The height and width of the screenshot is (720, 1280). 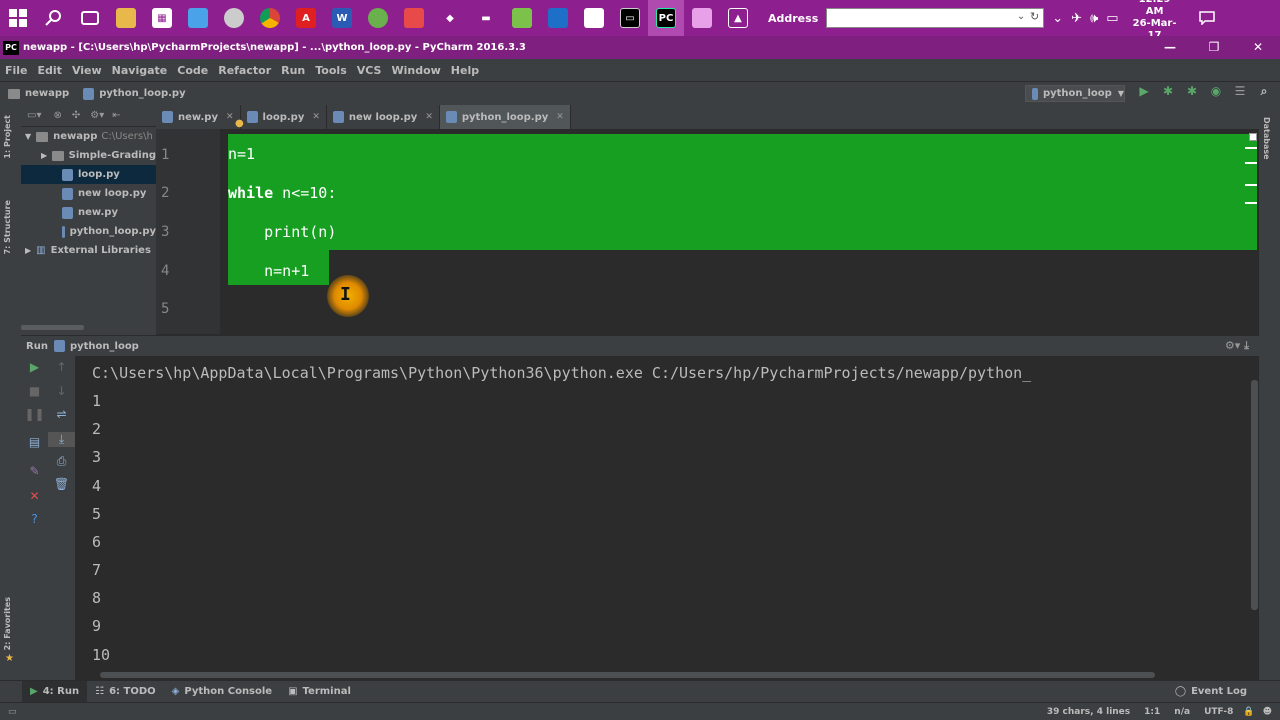 I want to click on tree-item-external-libraries: ▶ ▥ External Libraries, so click(x=88, y=250).